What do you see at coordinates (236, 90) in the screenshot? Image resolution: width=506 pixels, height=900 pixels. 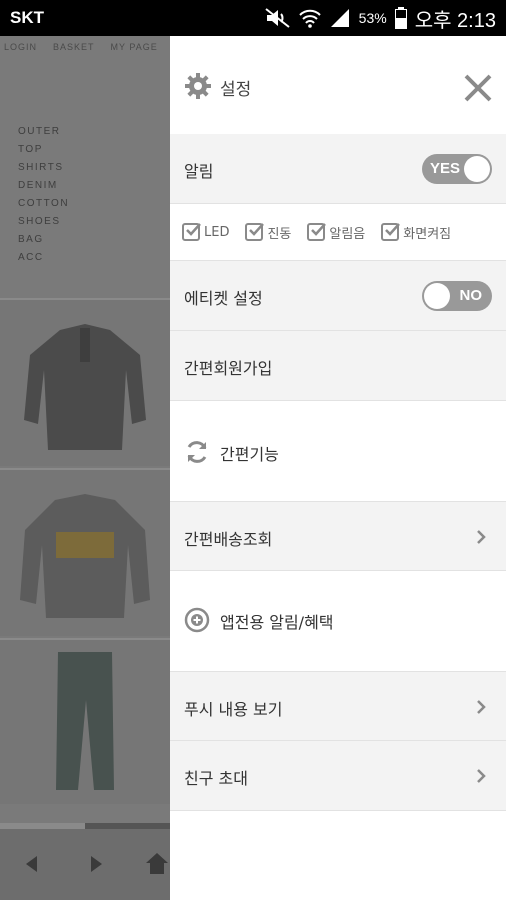 I see `drawer-title: 설정` at bounding box center [236, 90].